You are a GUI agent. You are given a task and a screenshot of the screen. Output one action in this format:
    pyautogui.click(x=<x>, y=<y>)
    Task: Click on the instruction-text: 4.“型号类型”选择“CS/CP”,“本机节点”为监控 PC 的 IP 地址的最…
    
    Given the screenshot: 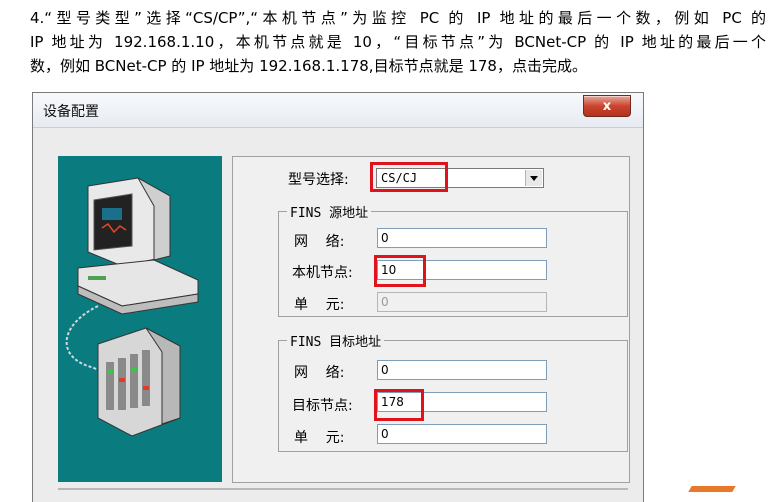 What is the action you would take?
    pyautogui.click(x=398, y=42)
    